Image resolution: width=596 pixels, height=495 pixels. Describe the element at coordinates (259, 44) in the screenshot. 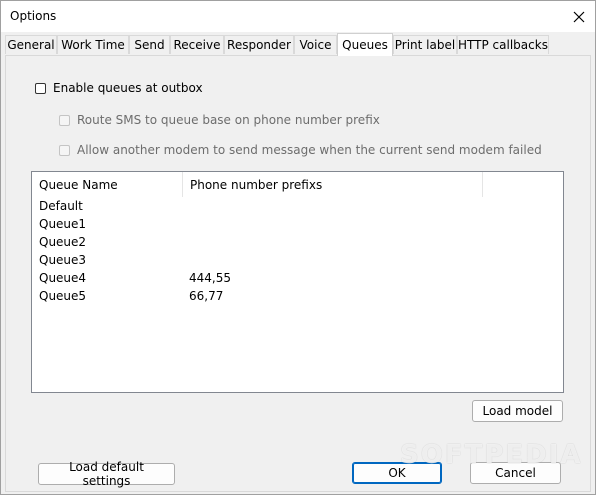

I see `tab-responder: Responder` at that location.